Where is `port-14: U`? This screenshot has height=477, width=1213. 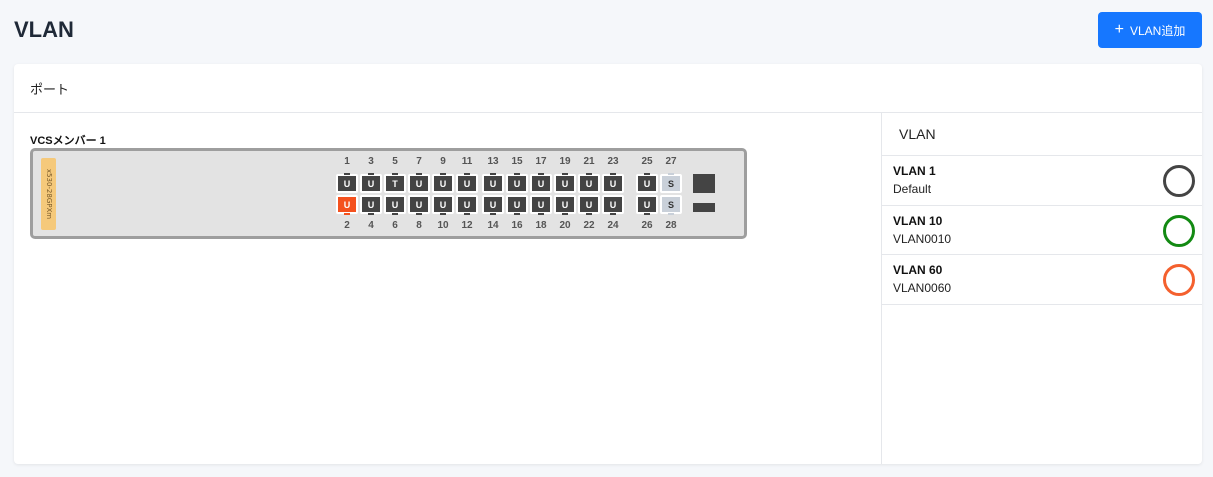
port-14: U is located at coordinates (493, 205).